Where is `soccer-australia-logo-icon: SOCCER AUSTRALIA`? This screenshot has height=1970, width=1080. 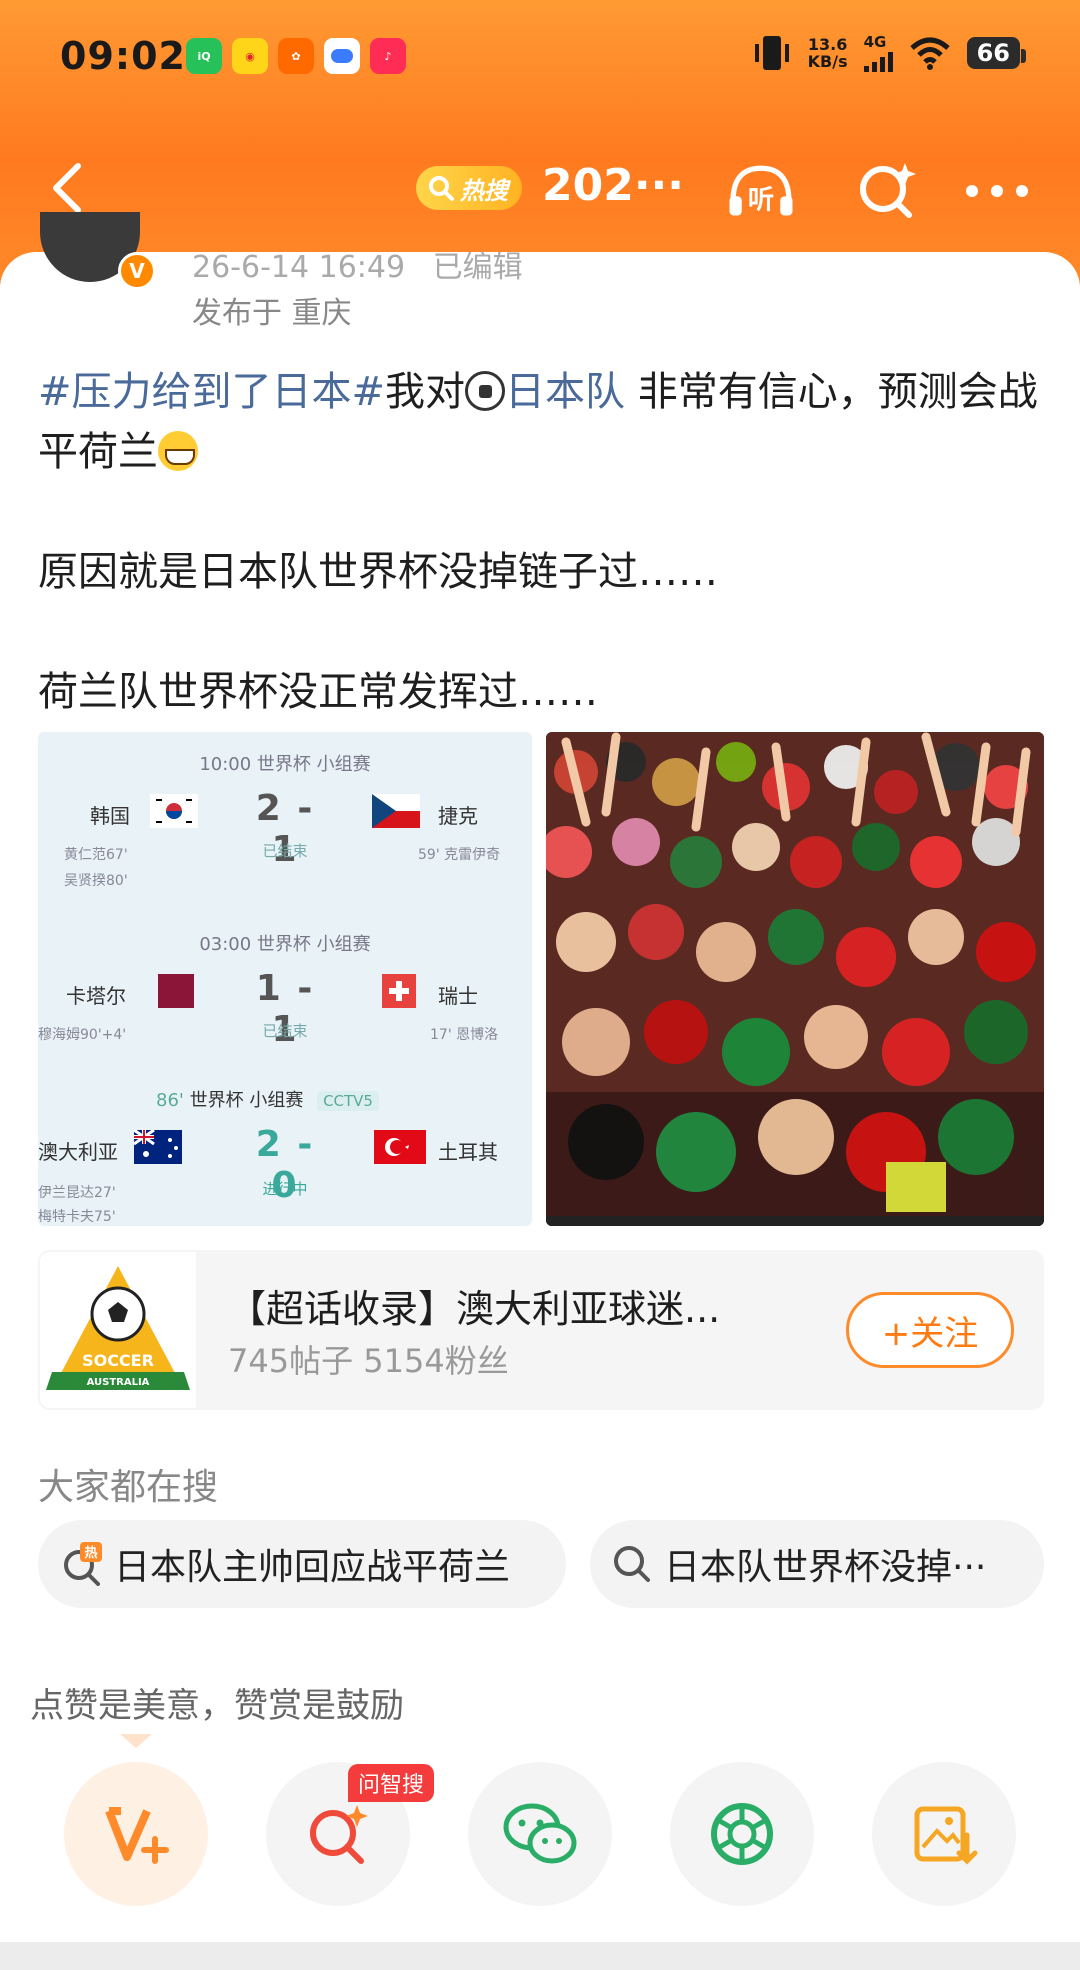
soccer-australia-logo-icon: SOCCER AUSTRALIA is located at coordinates (118, 1330).